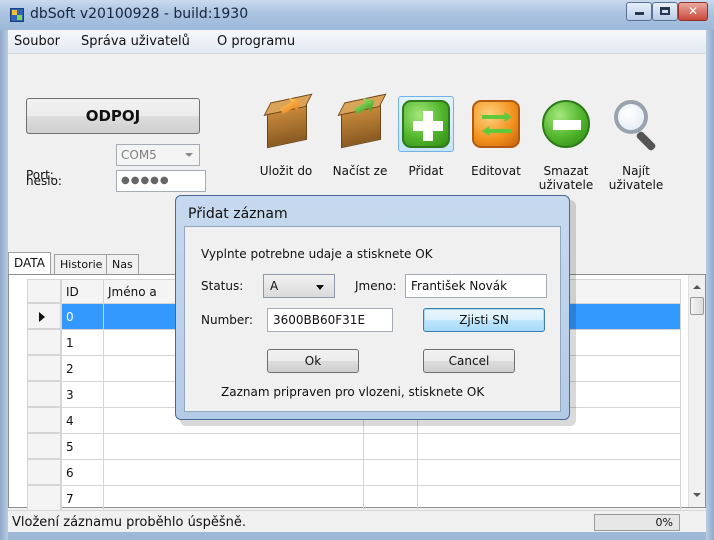  Describe the element at coordinates (81, 264) in the screenshot. I see `tab-historie: Historie` at that location.